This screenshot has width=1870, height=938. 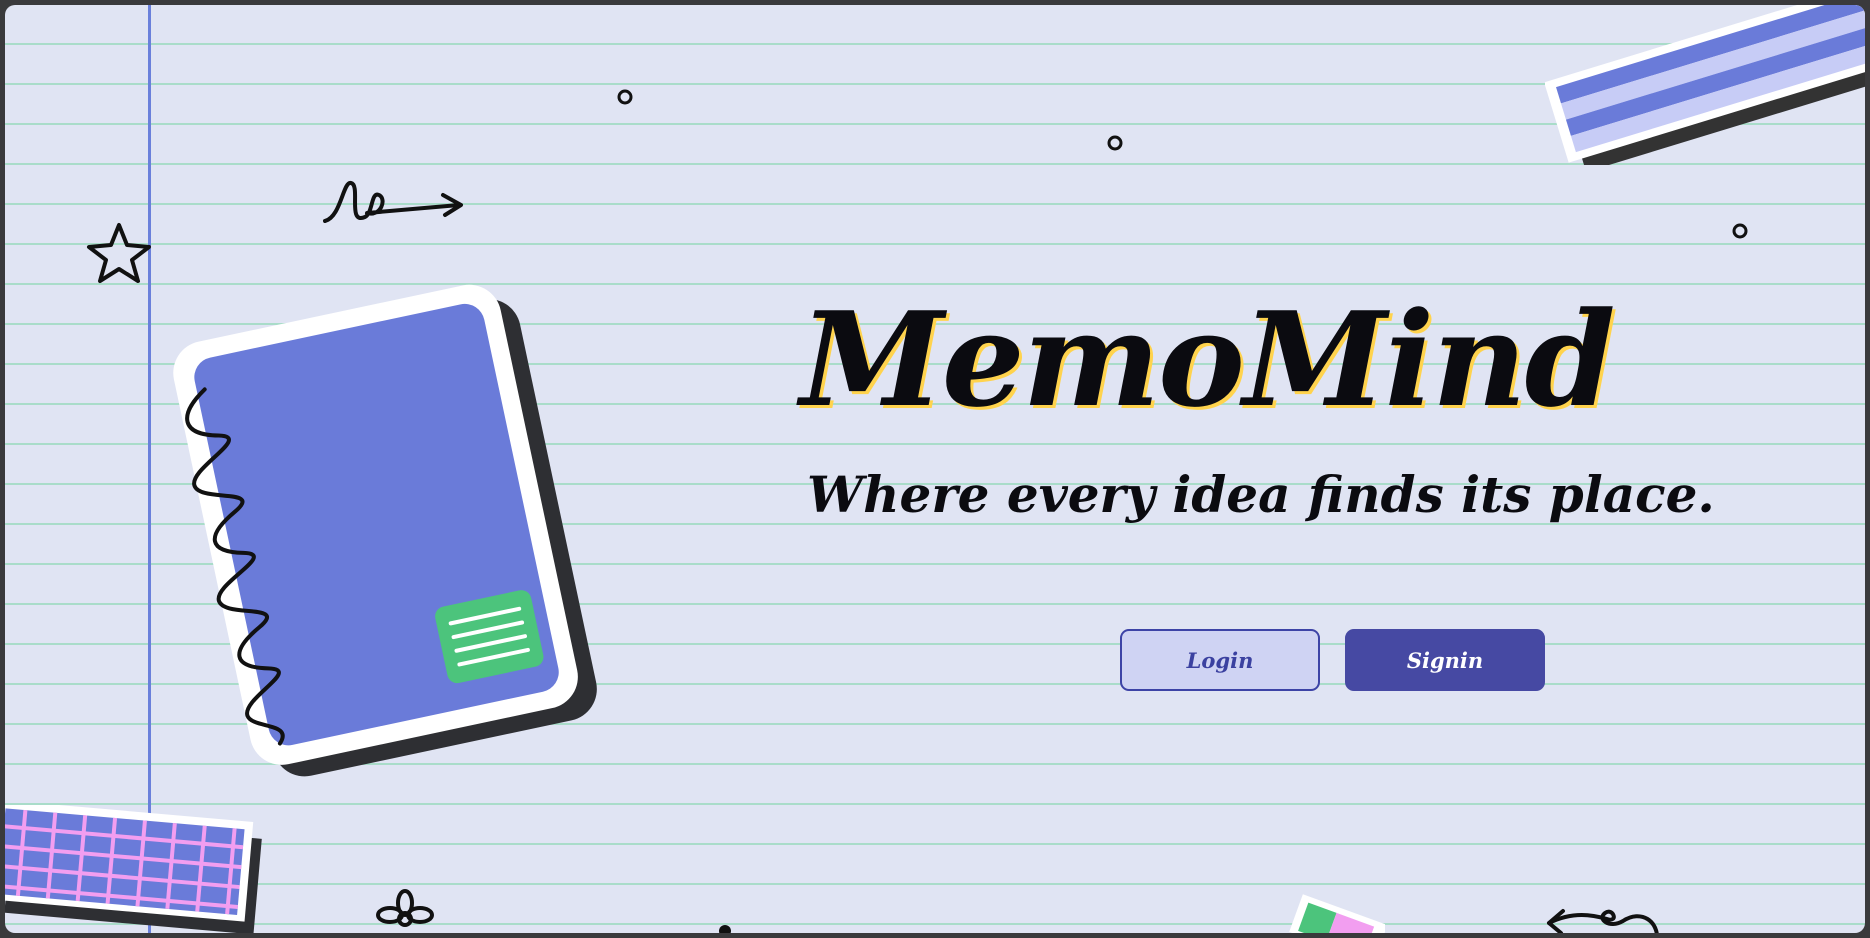 What do you see at coordinates (133, 869) in the screenshot?
I see `grid-tape-icon` at bounding box center [133, 869].